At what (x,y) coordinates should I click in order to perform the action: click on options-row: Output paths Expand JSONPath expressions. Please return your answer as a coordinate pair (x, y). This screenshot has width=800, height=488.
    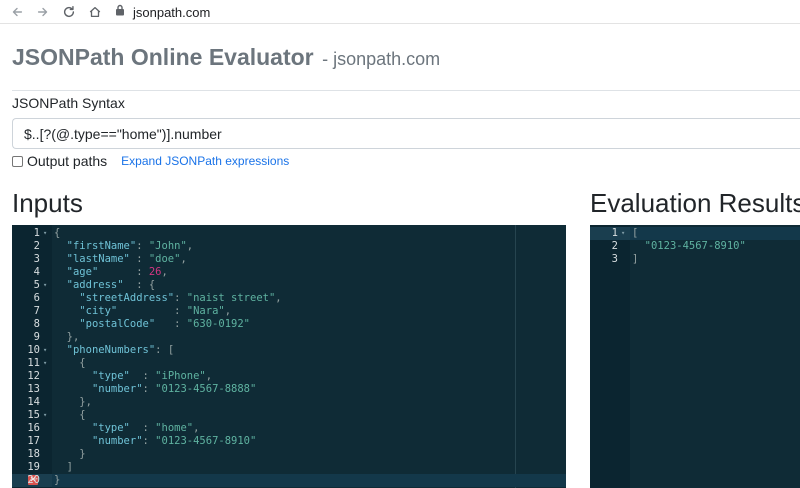
    Looking at the image, I should click on (150, 161).